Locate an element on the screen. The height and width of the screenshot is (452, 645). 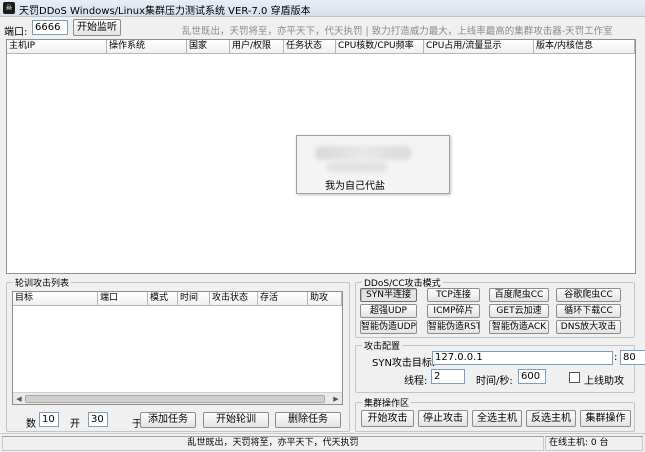
col-cpu-cores: CPU核数/CPU频率 is located at coordinates (380, 47).